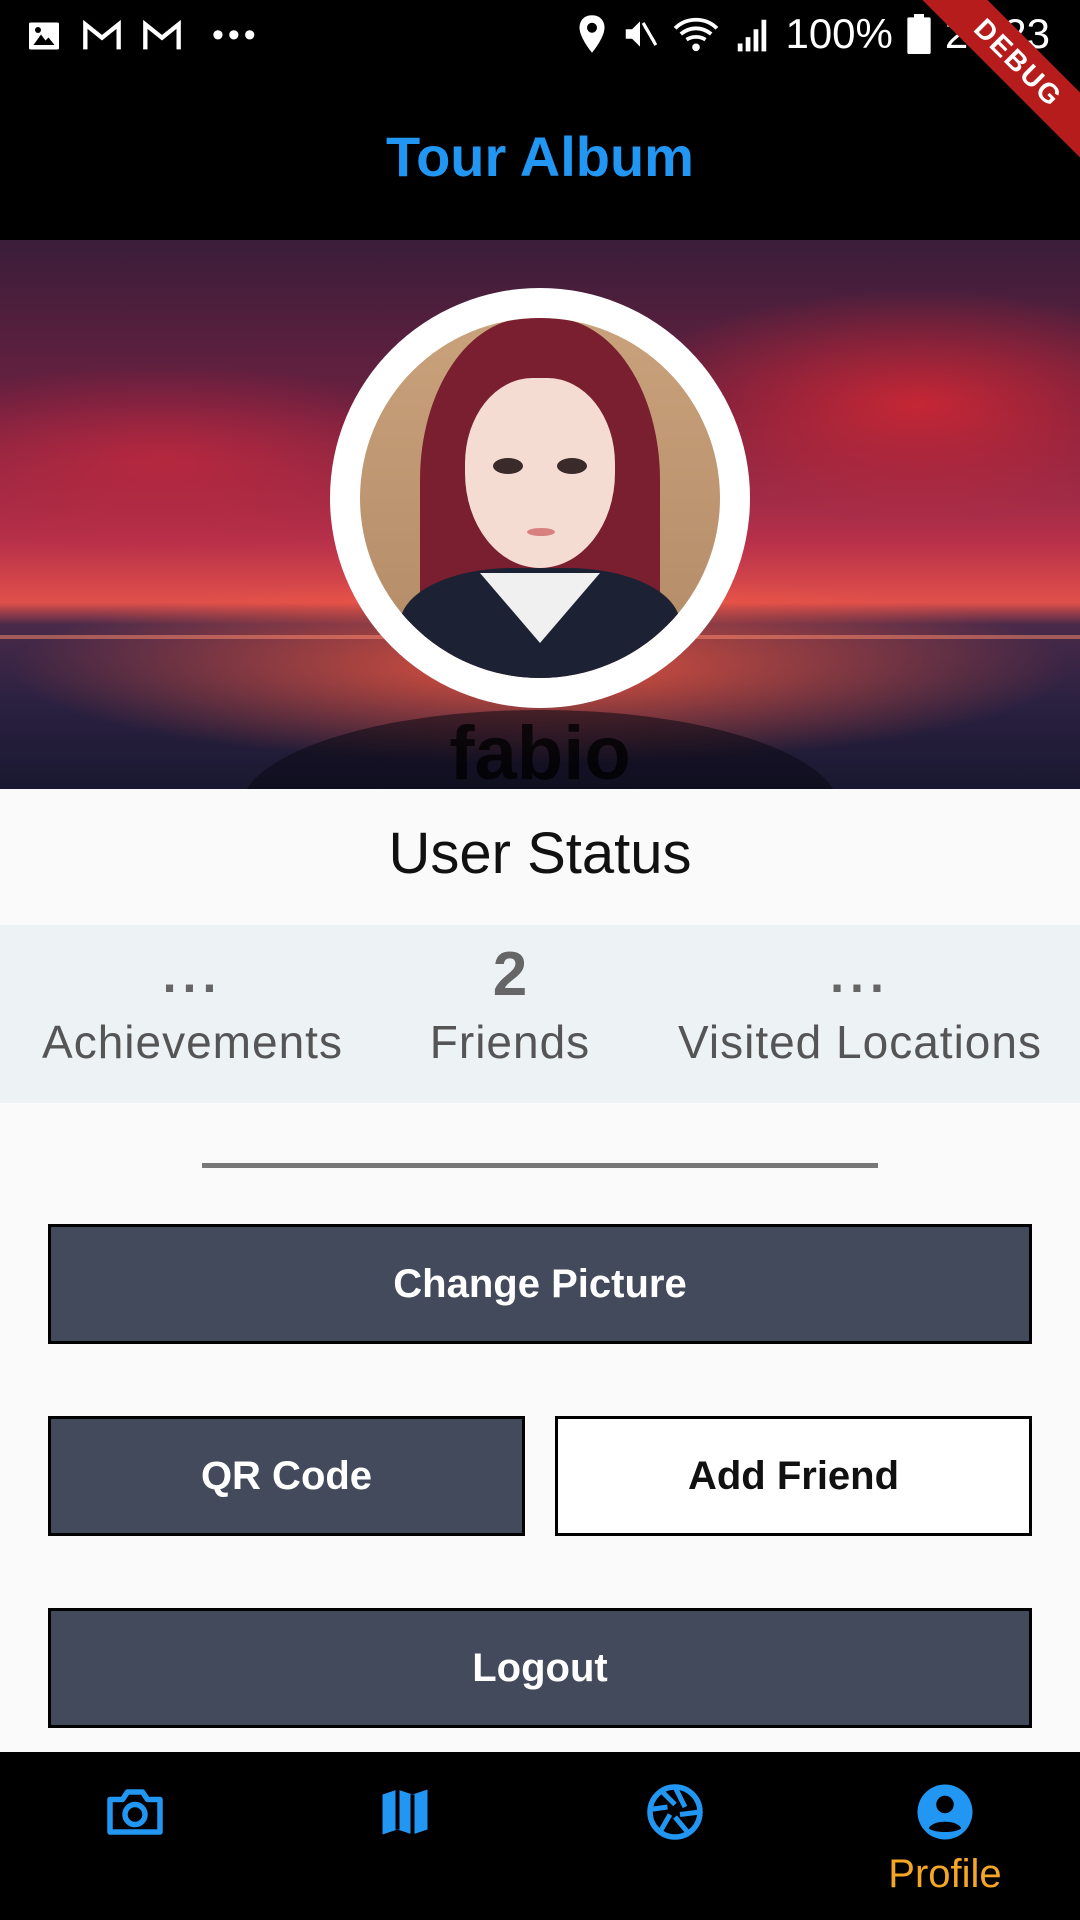 The height and width of the screenshot is (1920, 1080). Describe the element at coordinates (135, 1836) in the screenshot. I see `nav-item-camera` at that location.